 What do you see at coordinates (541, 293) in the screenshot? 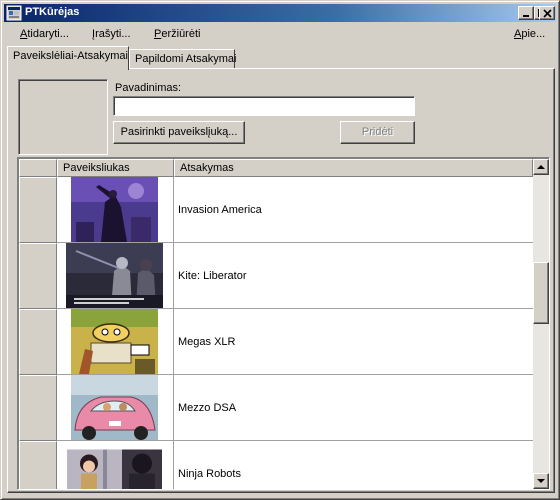
I see `scroll-thumb` at bounding box center [541, 293].